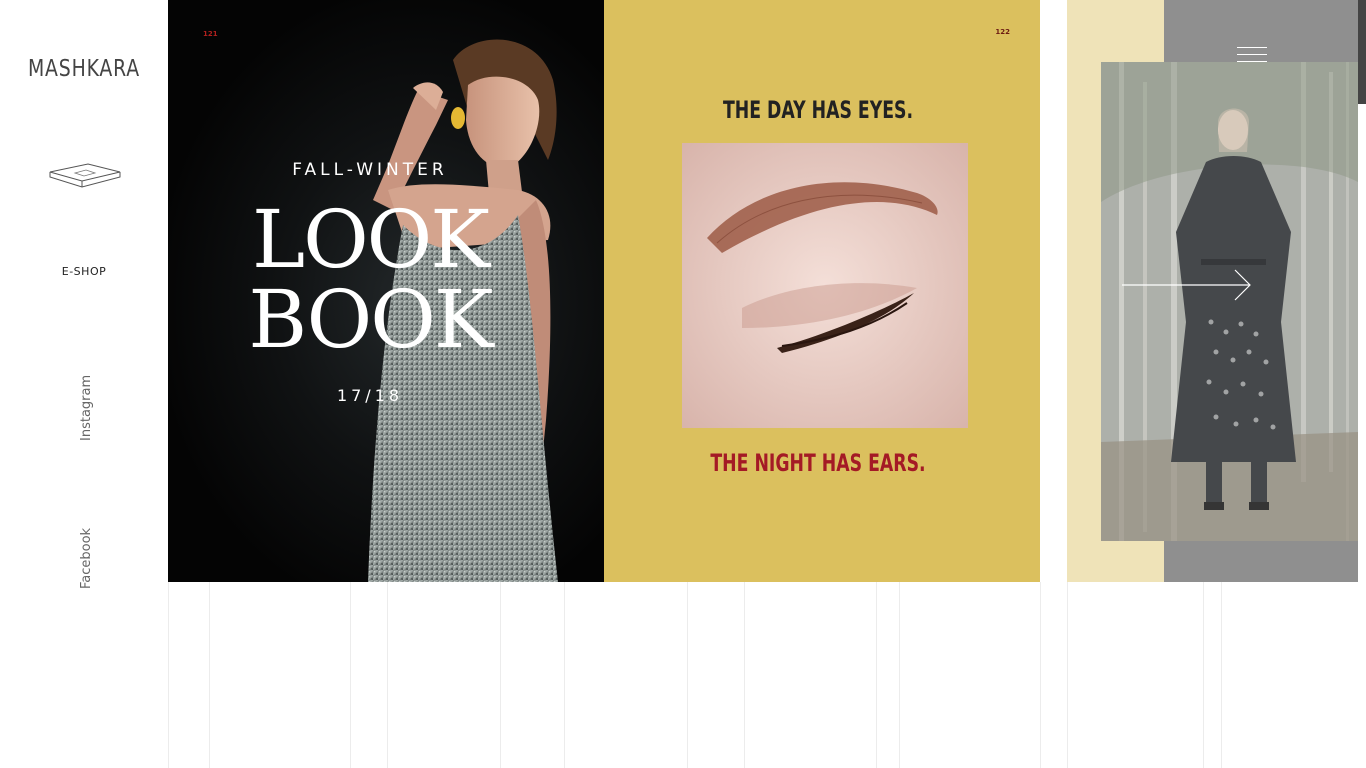 This screenshot has width=1366, height=768. What do you see at coordinates (370, 239) in the screenshot?
I see `lookbook-title-line1: LOOK` at bounding box center [370, 239].